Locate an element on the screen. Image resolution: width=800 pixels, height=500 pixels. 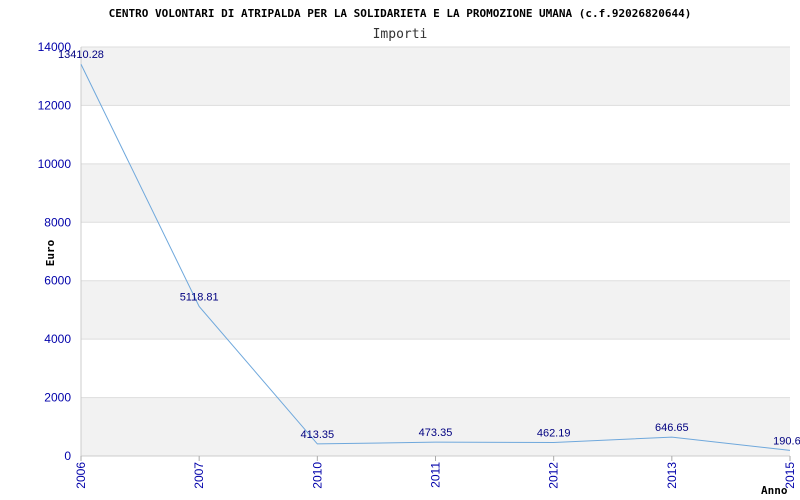
data-label: 462.19 is located at coordinates (554, 433).